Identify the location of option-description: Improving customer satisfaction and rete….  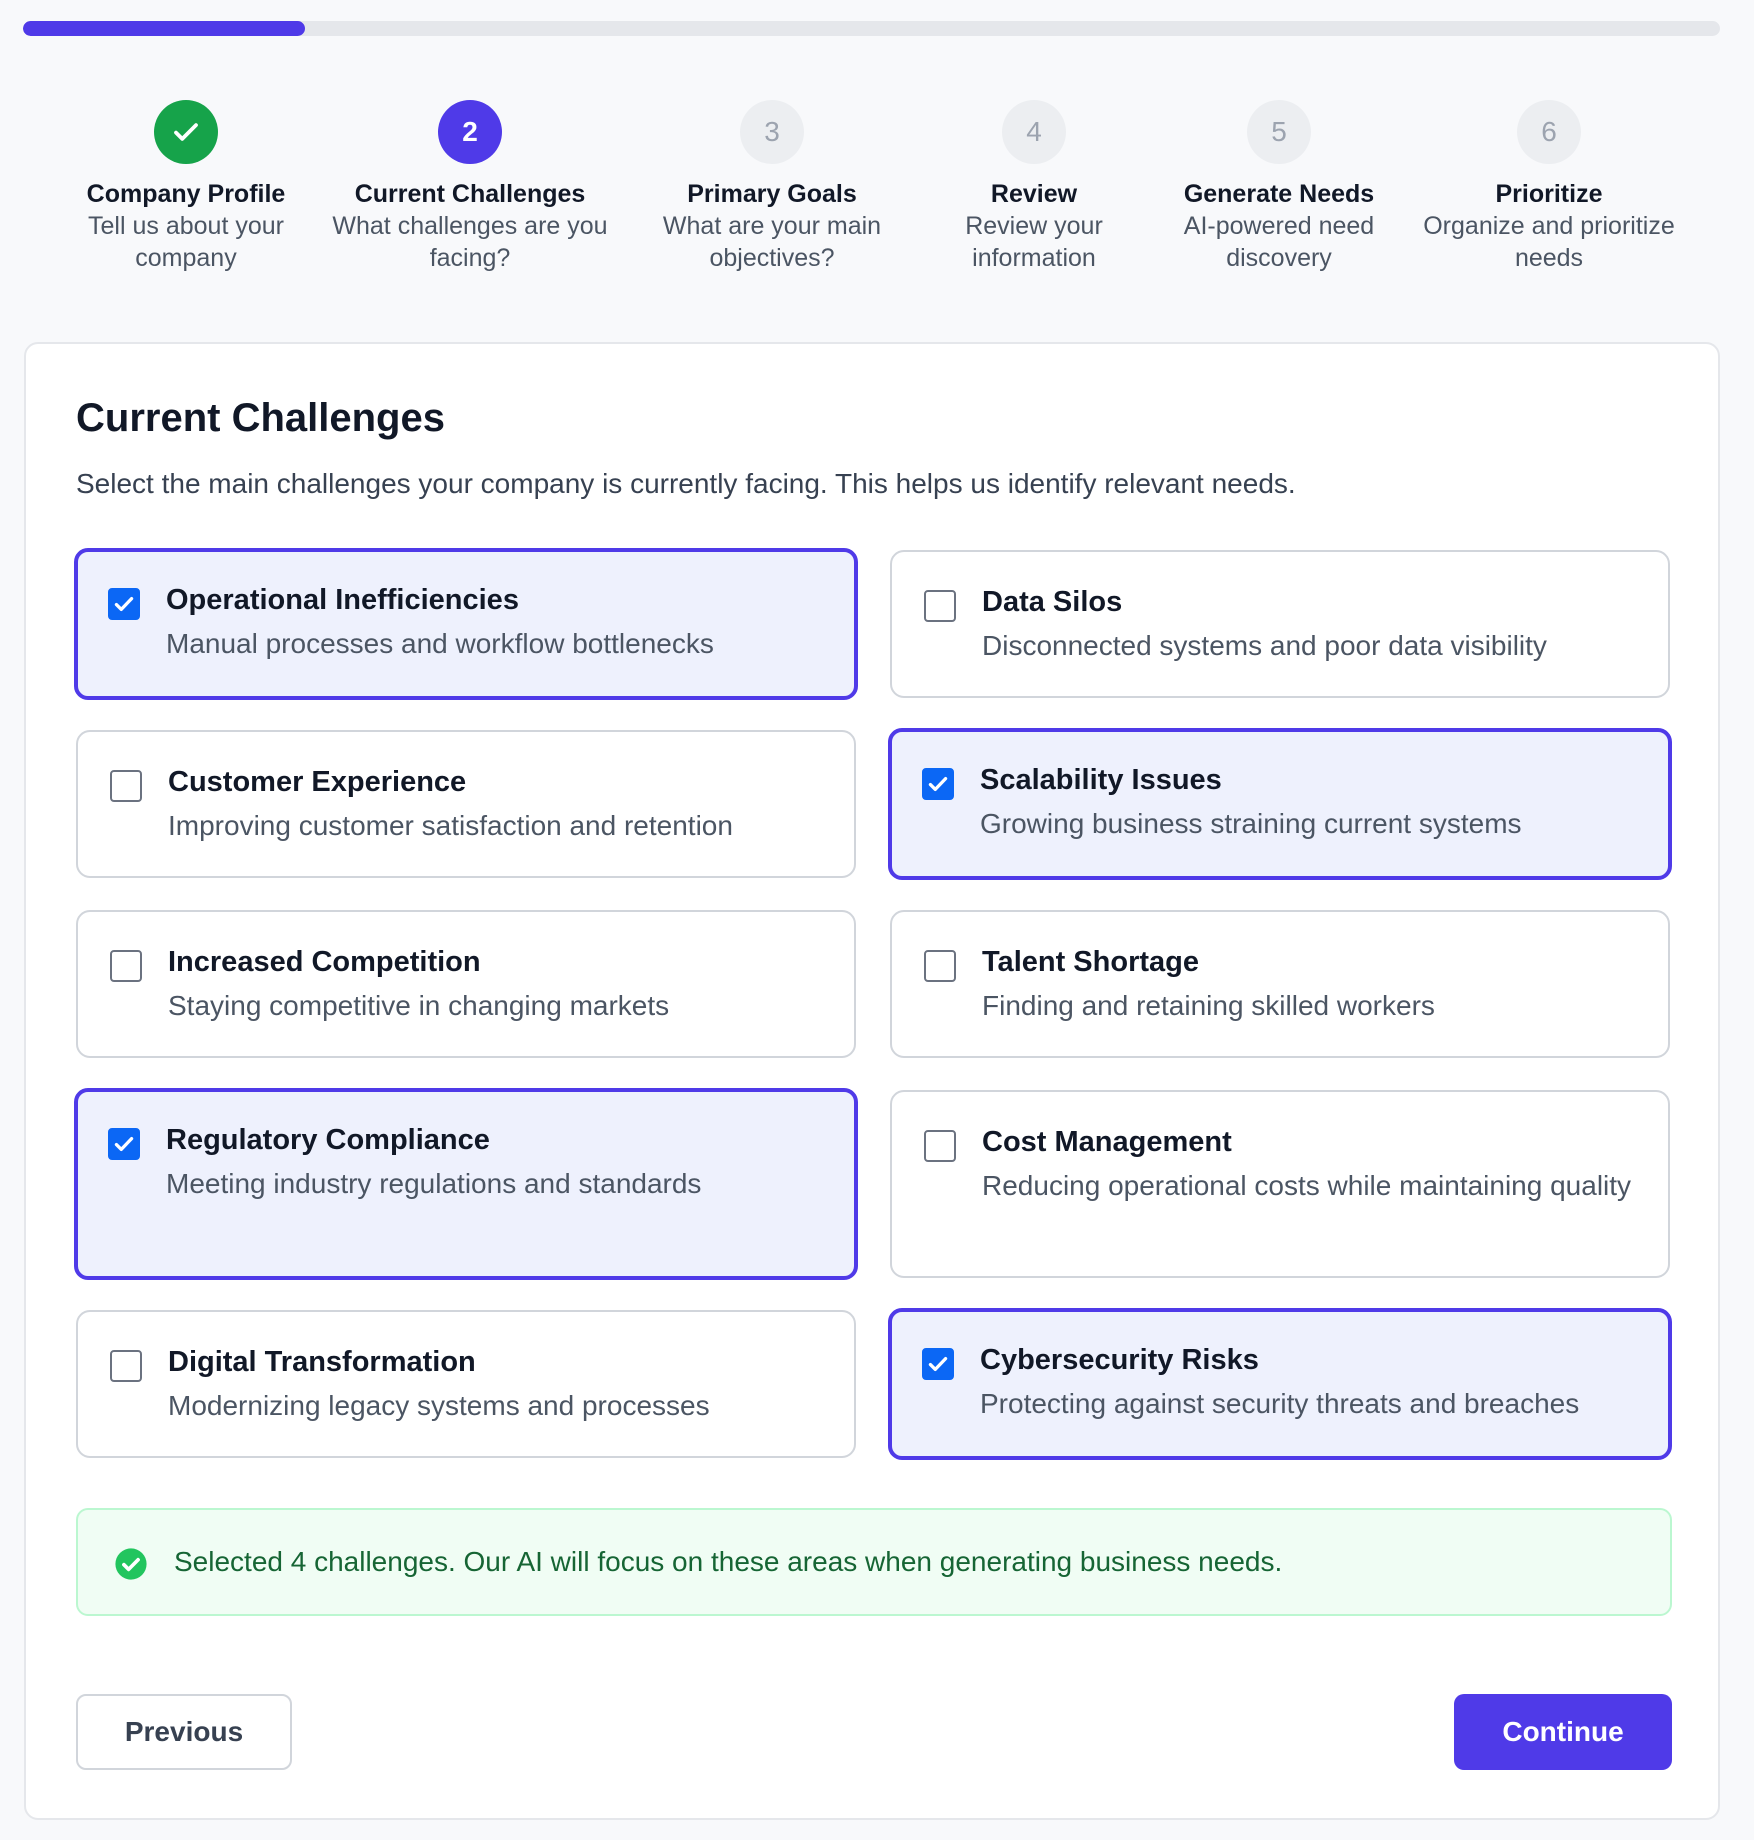
(450, 825).